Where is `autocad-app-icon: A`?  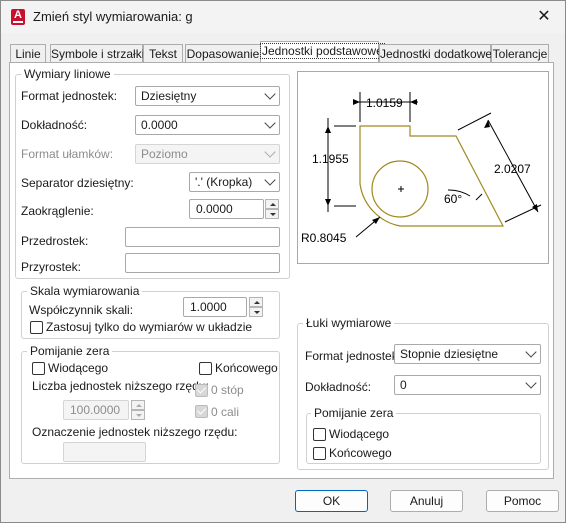 autocad-app-icon: A is located at coordinates (18, 17).